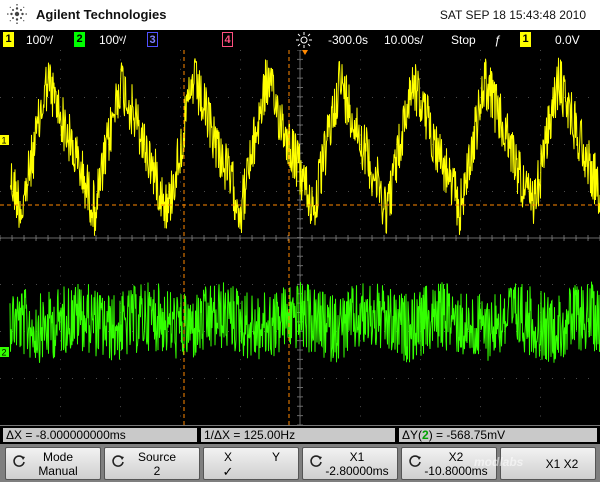 This screenshot has width=600, height=482. Describe the element at coordinates (17, 14) in the screenshot. I see `agilent-spark-logo-icon` at that location.